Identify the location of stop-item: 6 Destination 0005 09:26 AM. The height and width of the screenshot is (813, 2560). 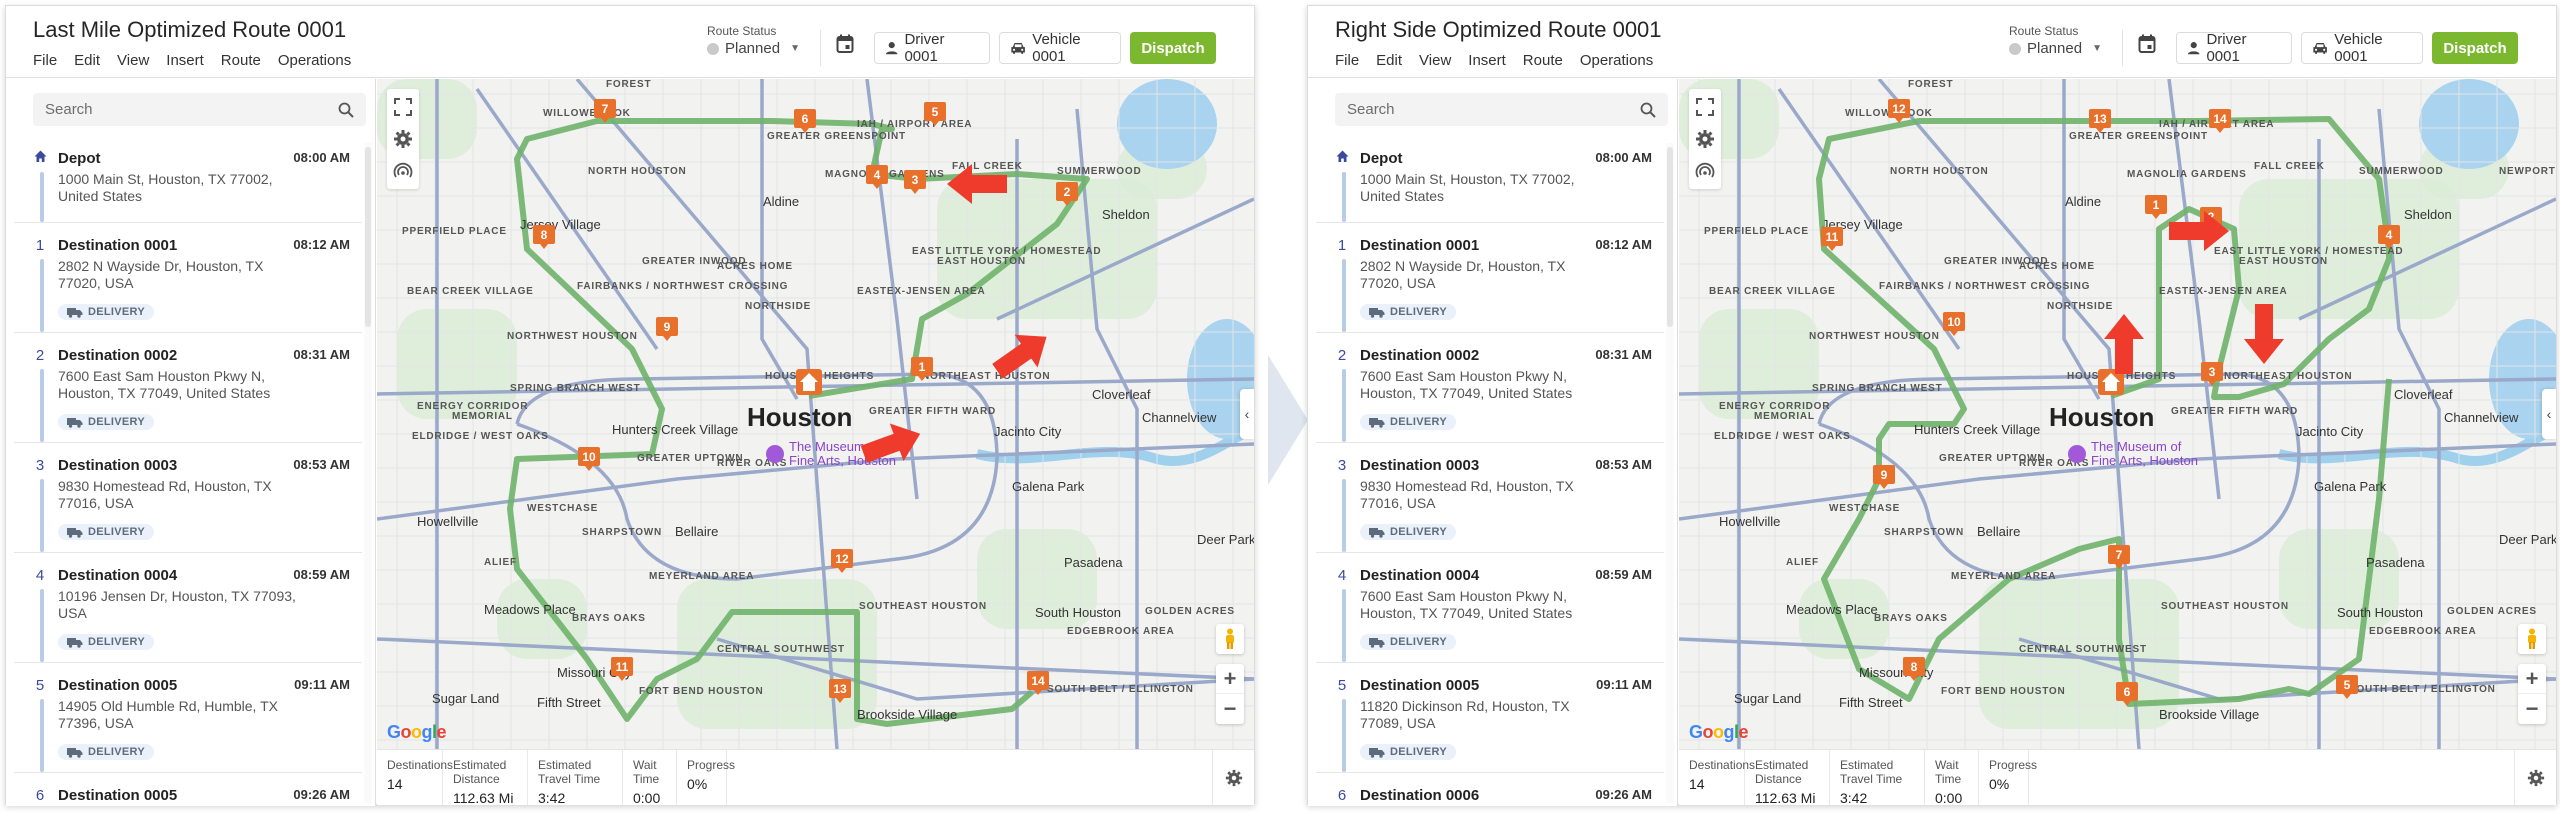
(188, 789).